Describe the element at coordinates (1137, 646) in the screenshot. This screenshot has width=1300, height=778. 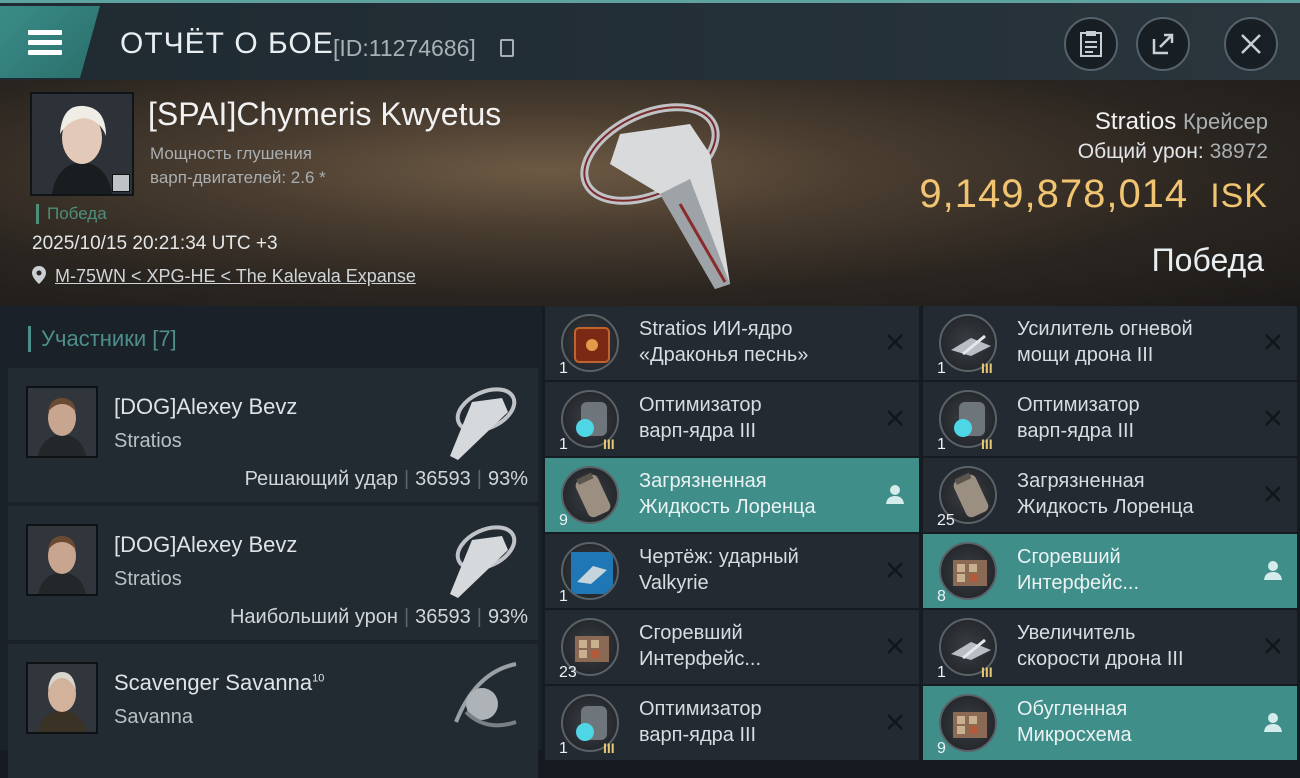
I see `item-name: Увеличитель скорости дрона III` at that location.